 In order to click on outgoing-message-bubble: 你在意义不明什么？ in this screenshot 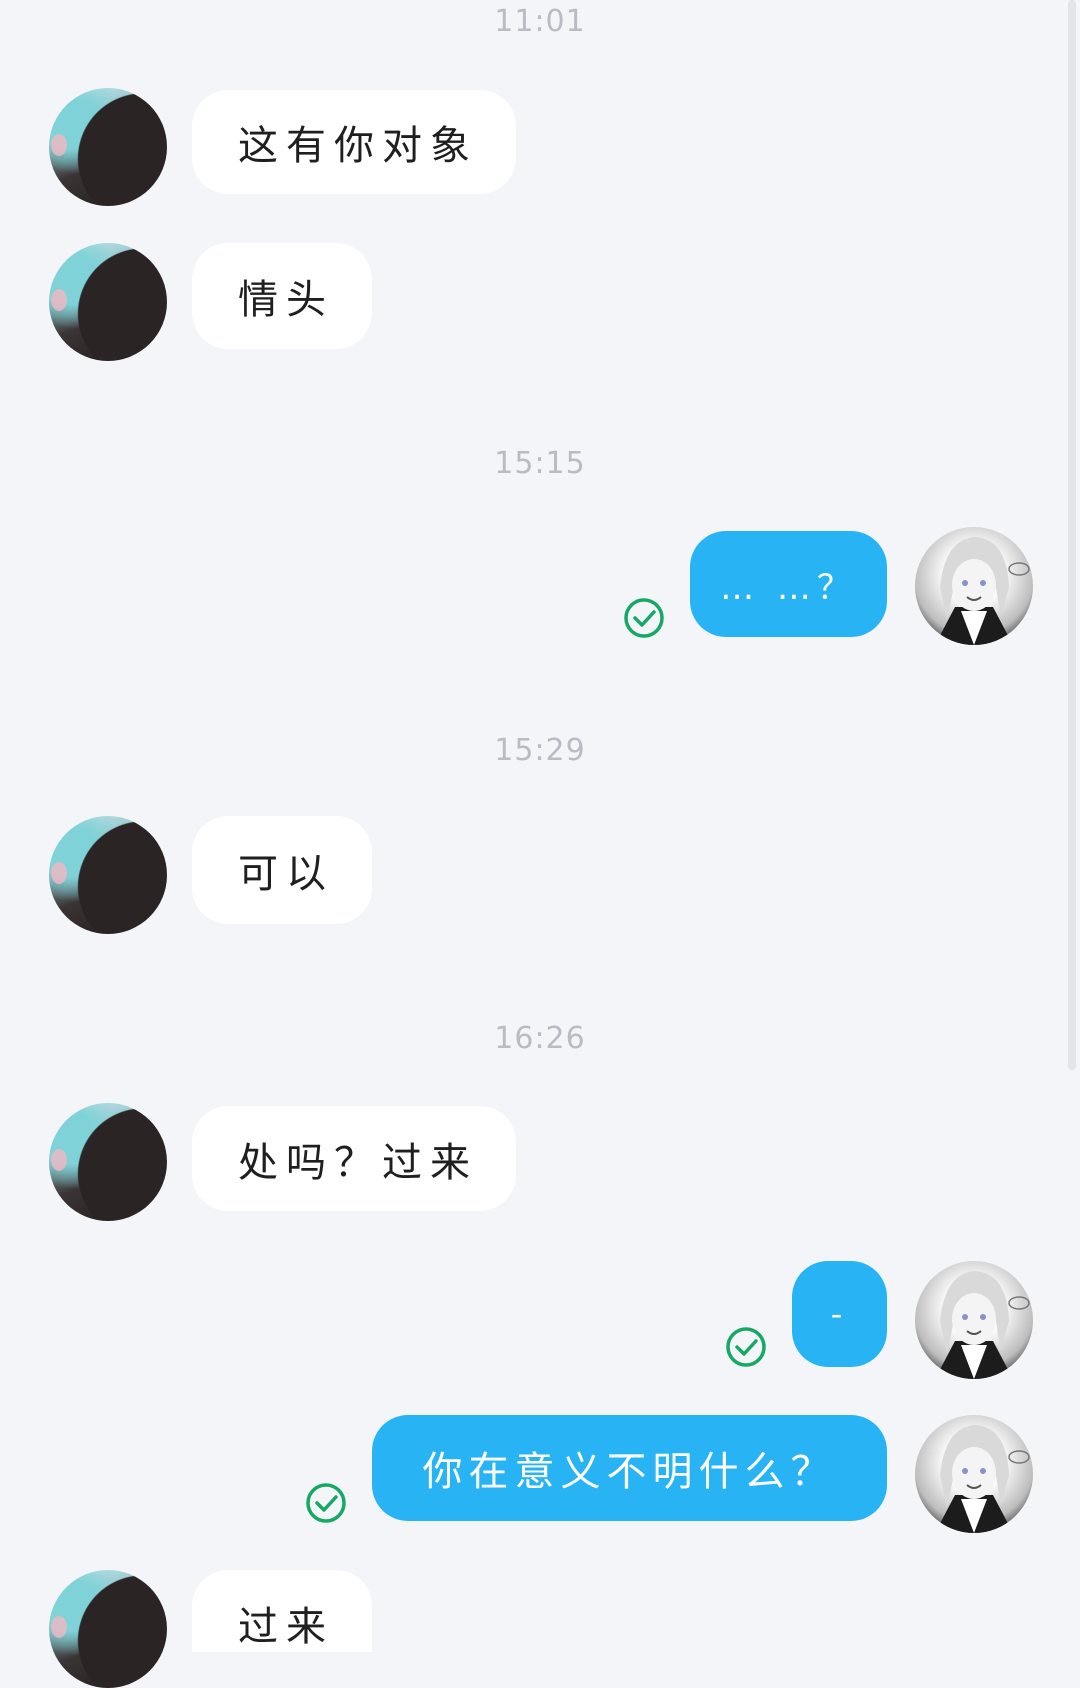, I will do `click(629, 1468)`.